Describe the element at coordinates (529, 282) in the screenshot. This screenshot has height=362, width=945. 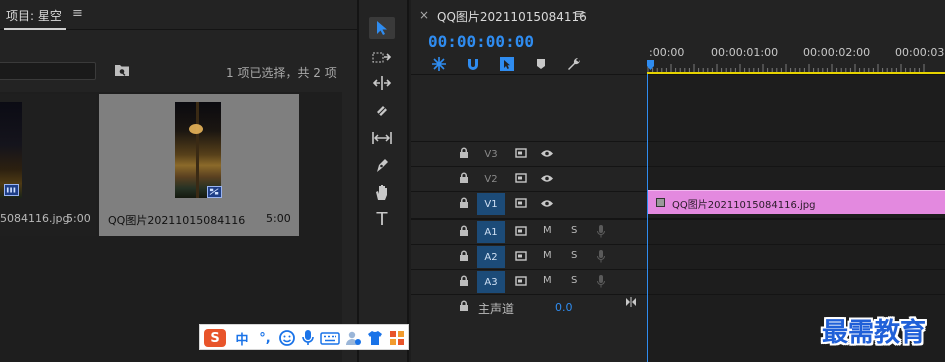
I see `track-header-a3: A3 M S` at that location.